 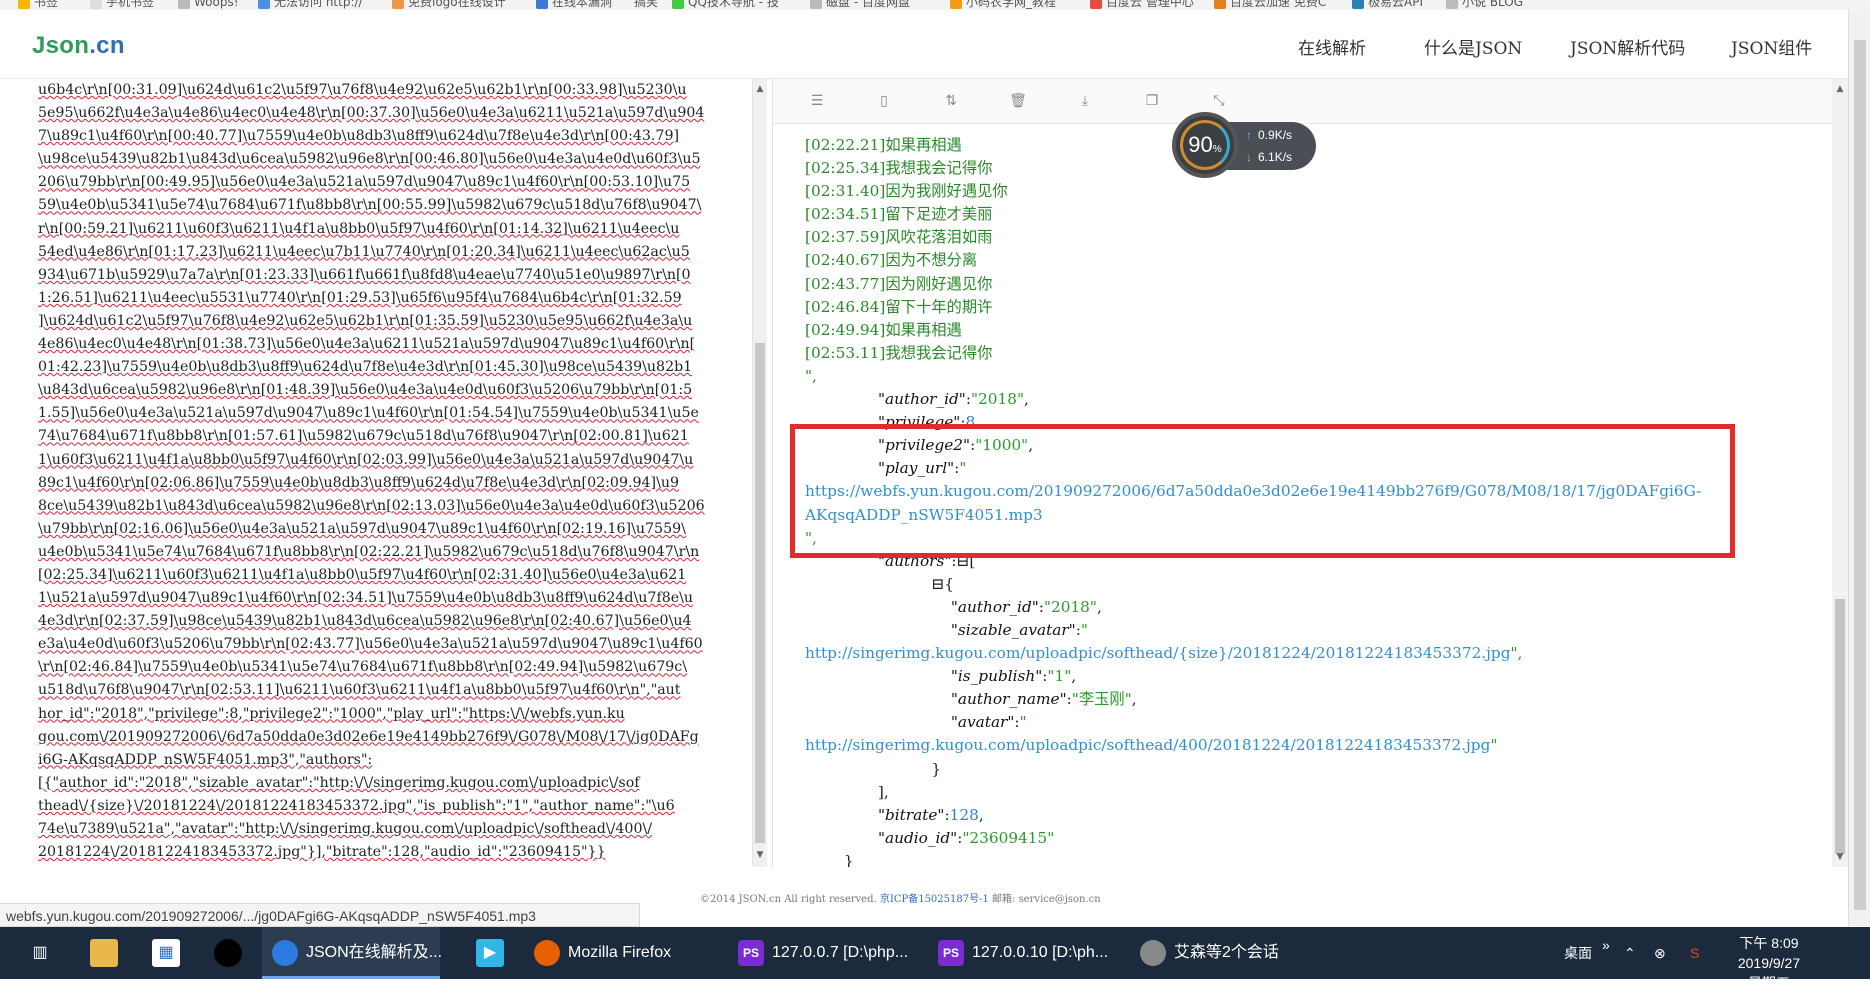 What do you see at coordinates (1152, 101) in the screenshot?
I see `copy-icon: ❐` at bounding box center [1152, 101].